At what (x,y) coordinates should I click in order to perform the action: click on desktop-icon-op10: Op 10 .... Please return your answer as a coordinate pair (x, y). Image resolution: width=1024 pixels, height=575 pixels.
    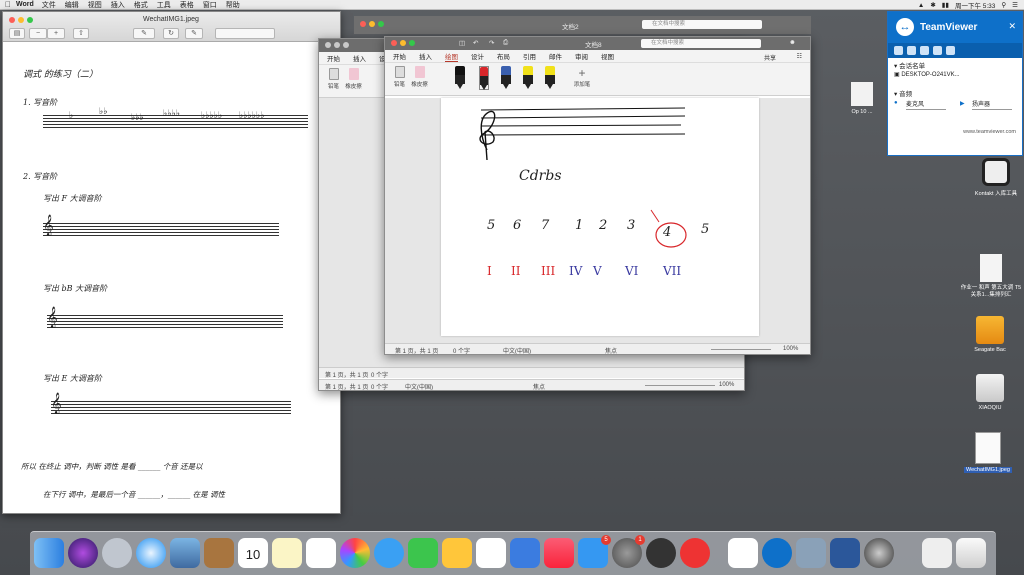
    Looking at the image, I should click on (862, 98).